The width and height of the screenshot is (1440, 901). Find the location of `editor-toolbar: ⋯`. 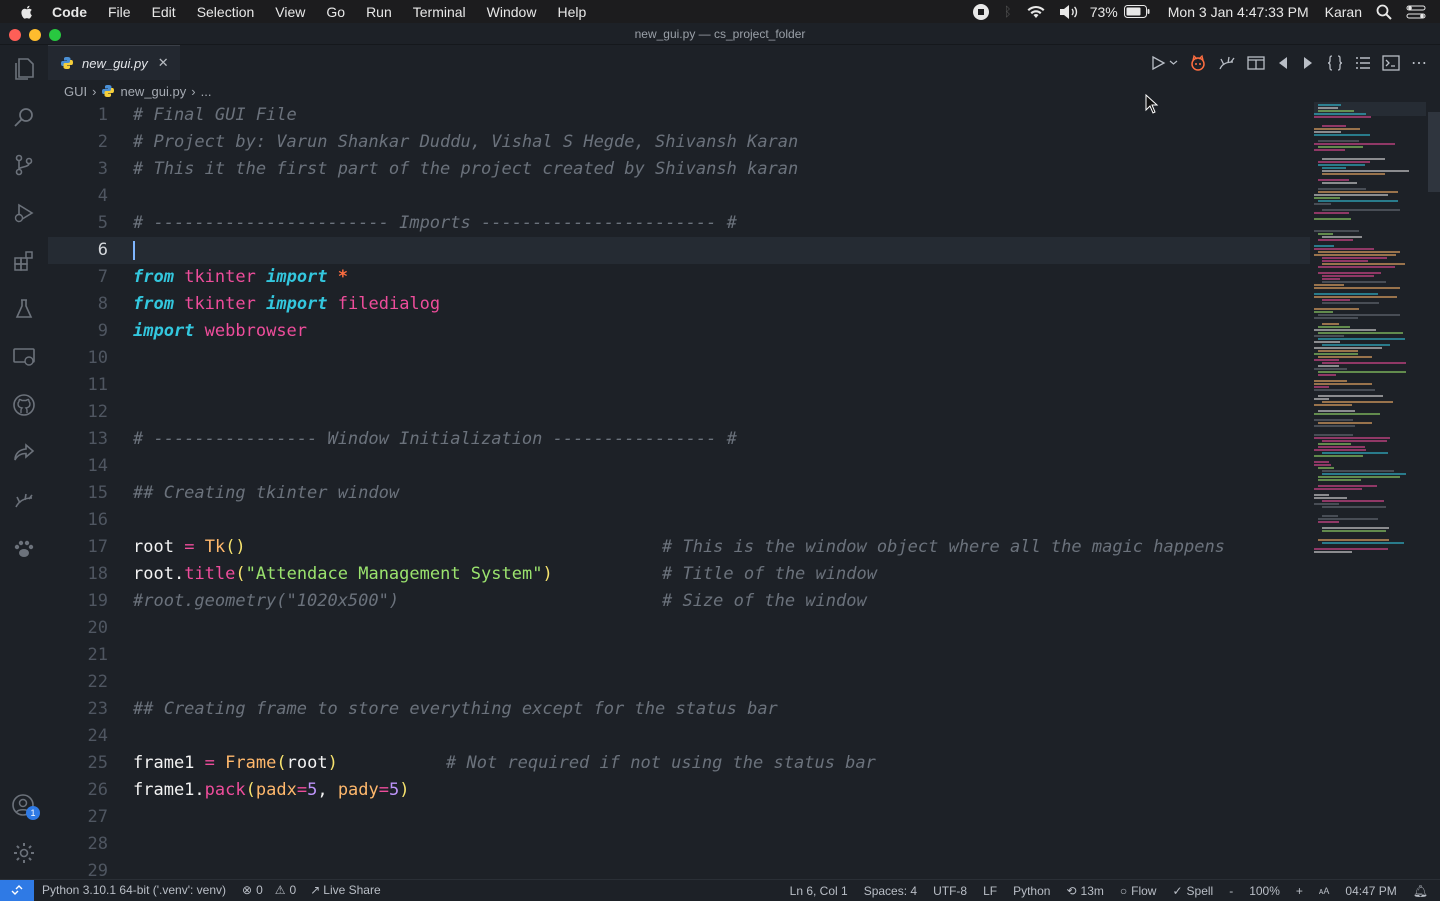

editor-toolbar: ⋯ is located at coordinates (1289, 62).